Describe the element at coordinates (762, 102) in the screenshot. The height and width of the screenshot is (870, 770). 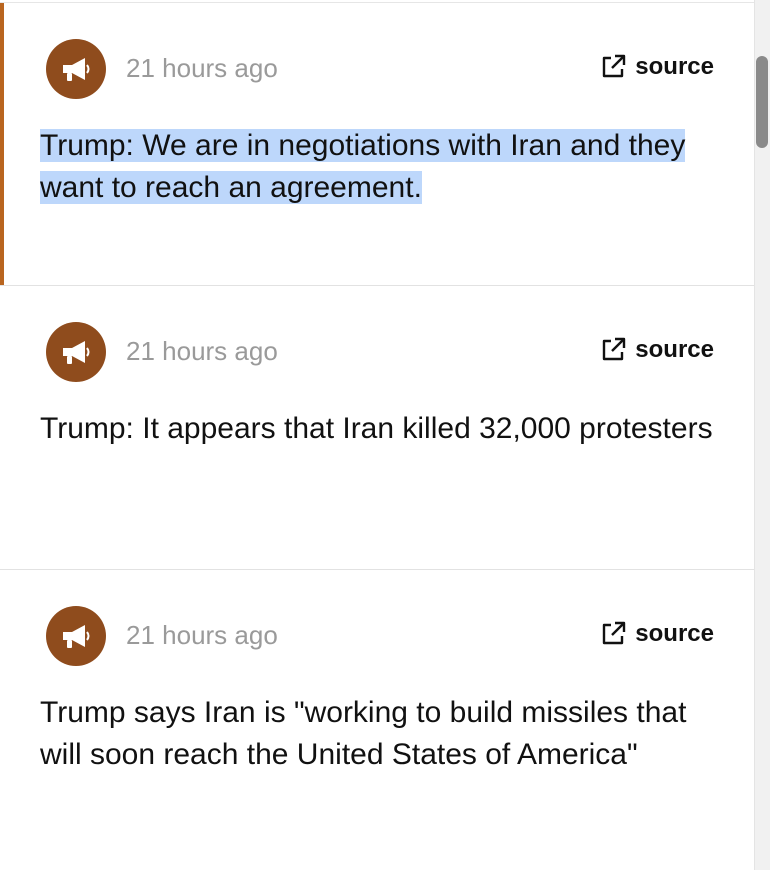
I see `scrollbar-thumb` at that location.